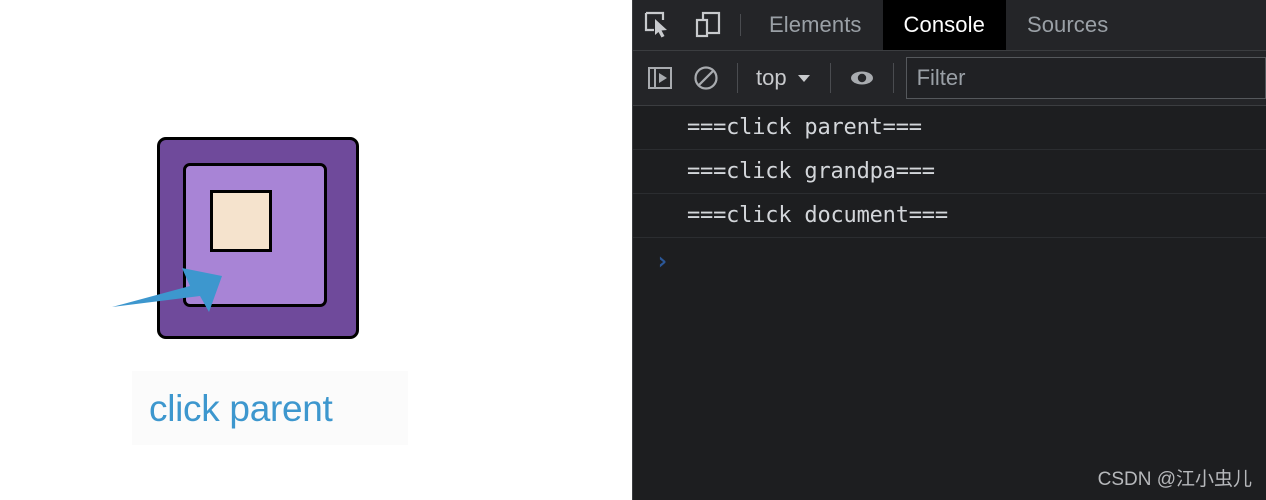 The image size is (1266, 500). I want to click on clear-console-icon, so click(706, 78).